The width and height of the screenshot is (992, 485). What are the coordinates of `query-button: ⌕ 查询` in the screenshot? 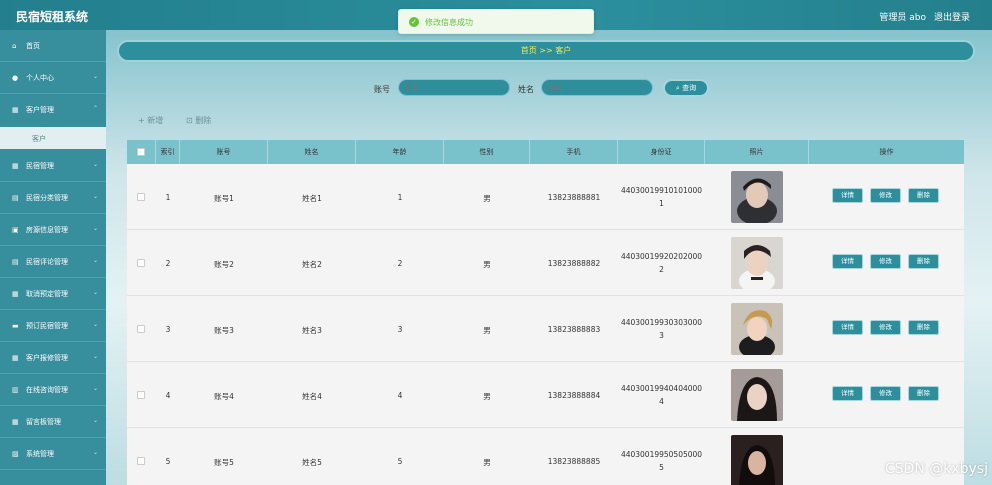 It's located at (686, 88).